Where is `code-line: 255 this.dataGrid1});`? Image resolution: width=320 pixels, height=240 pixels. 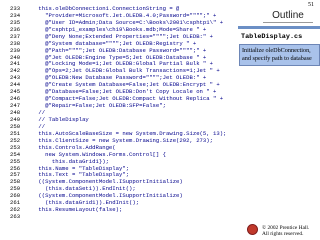 code-line: 255 this.dataGrid1}); is located at coordinates (126, 161).